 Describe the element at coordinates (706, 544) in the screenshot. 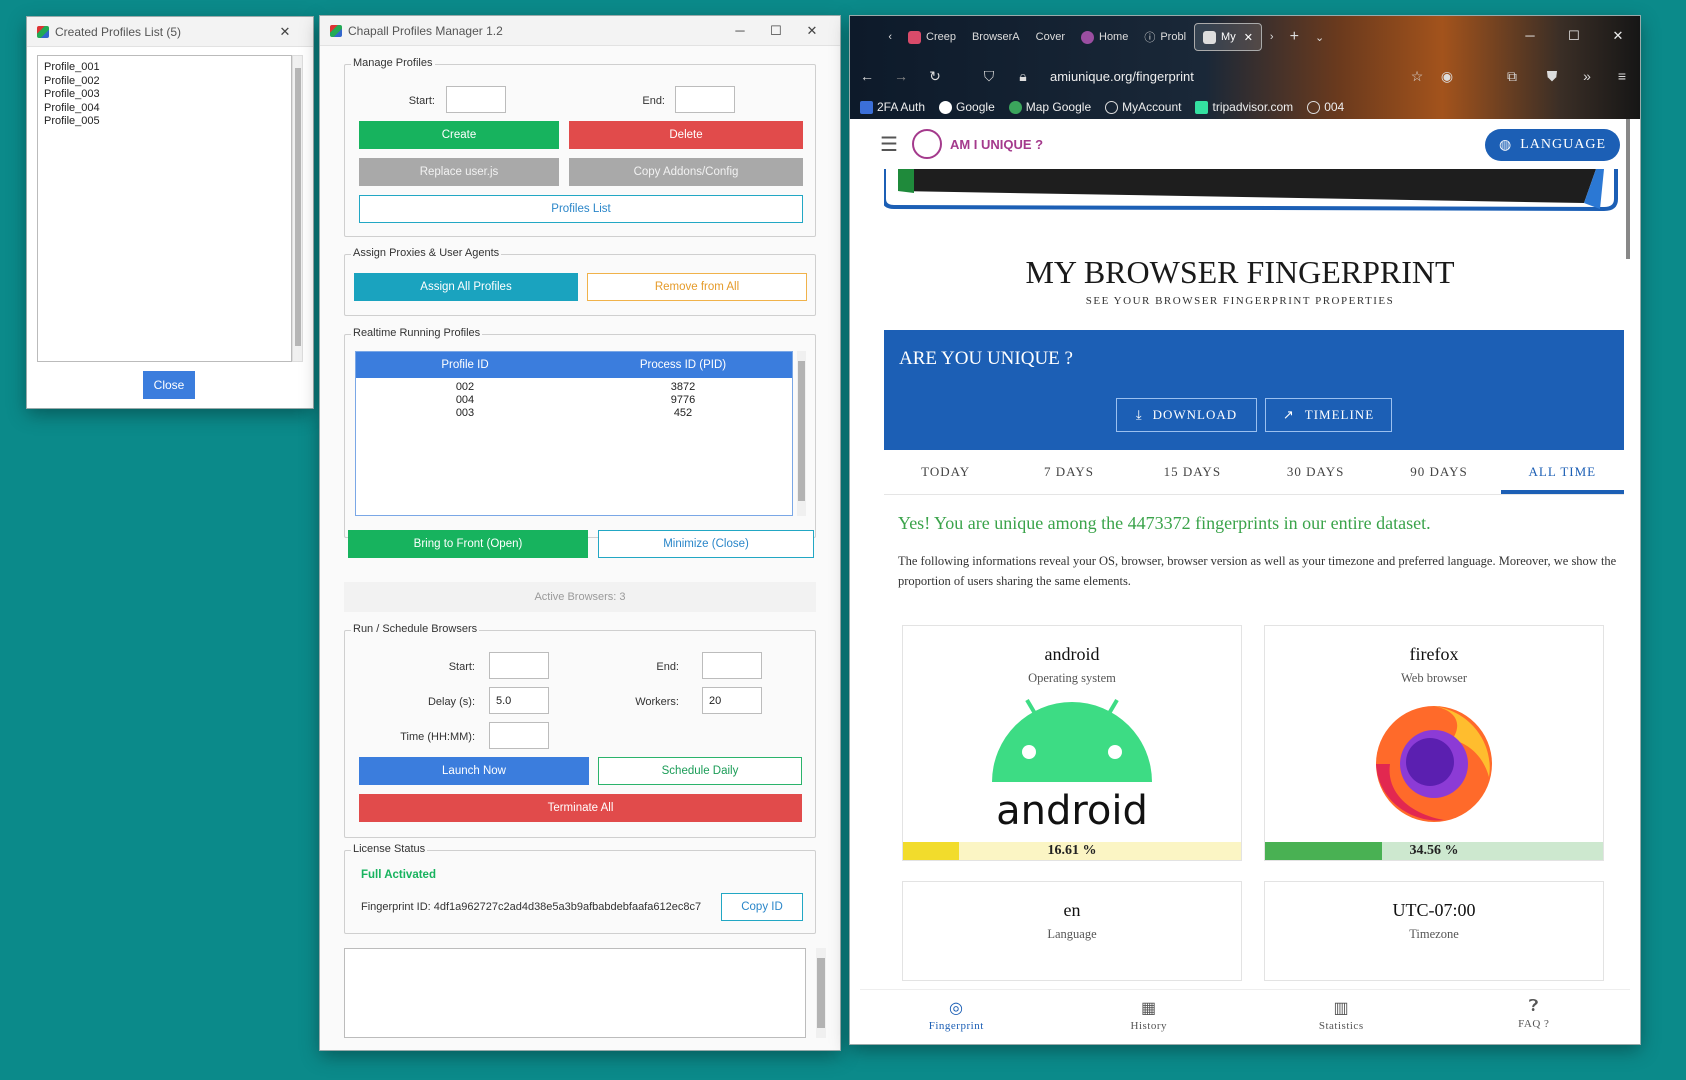

I see `minimize-button: Minimize (Close)` at that location.